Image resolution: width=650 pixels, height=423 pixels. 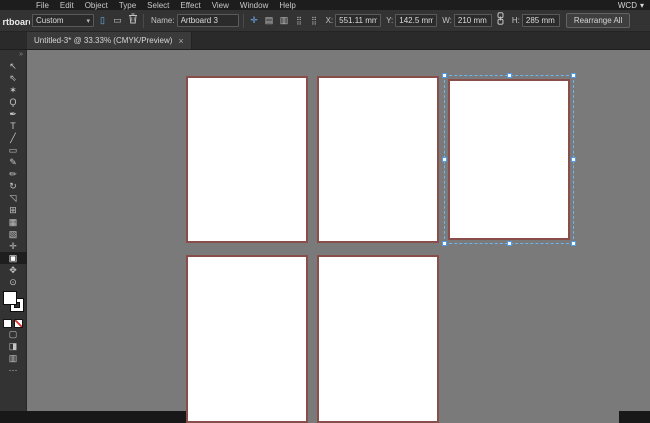 I want to click on selection-handle-n, so click(x=509, y=75).